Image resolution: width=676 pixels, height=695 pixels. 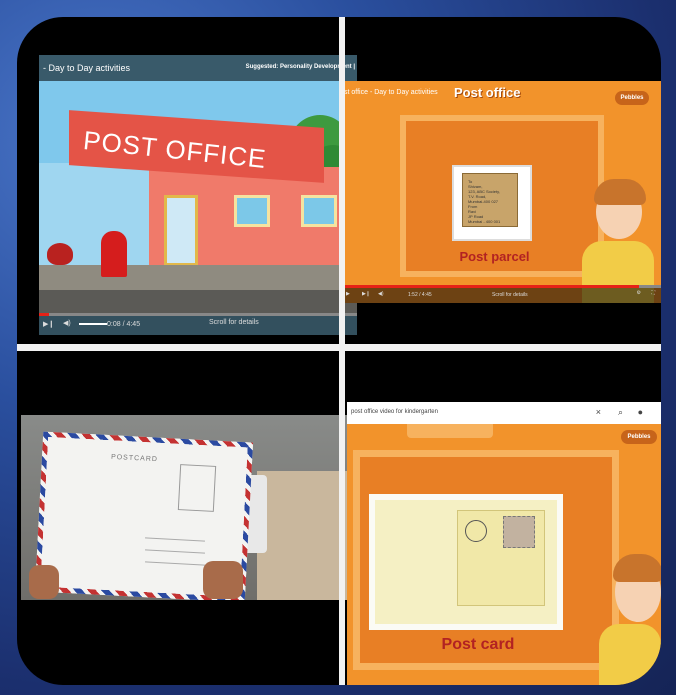 I want to click on video-title: - Day to Day activities, so click(x=86, y=68).